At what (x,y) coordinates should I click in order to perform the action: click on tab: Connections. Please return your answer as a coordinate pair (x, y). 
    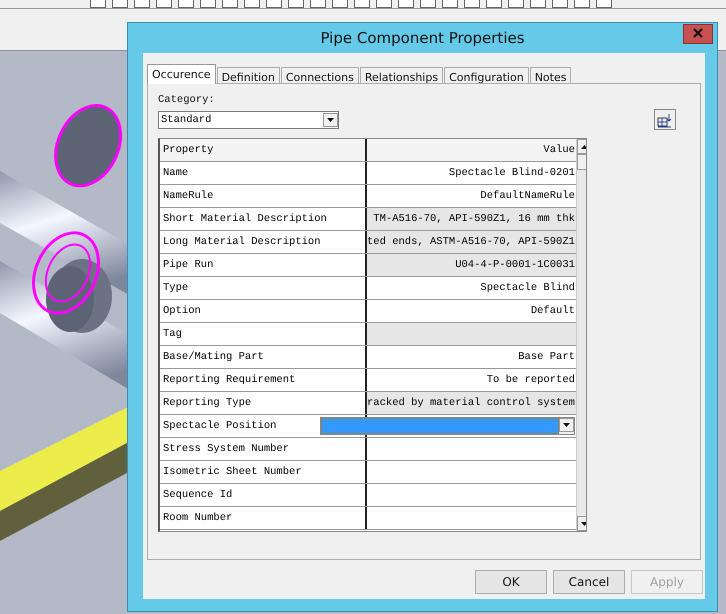
    Looking at the image, I should click on (319, 75).